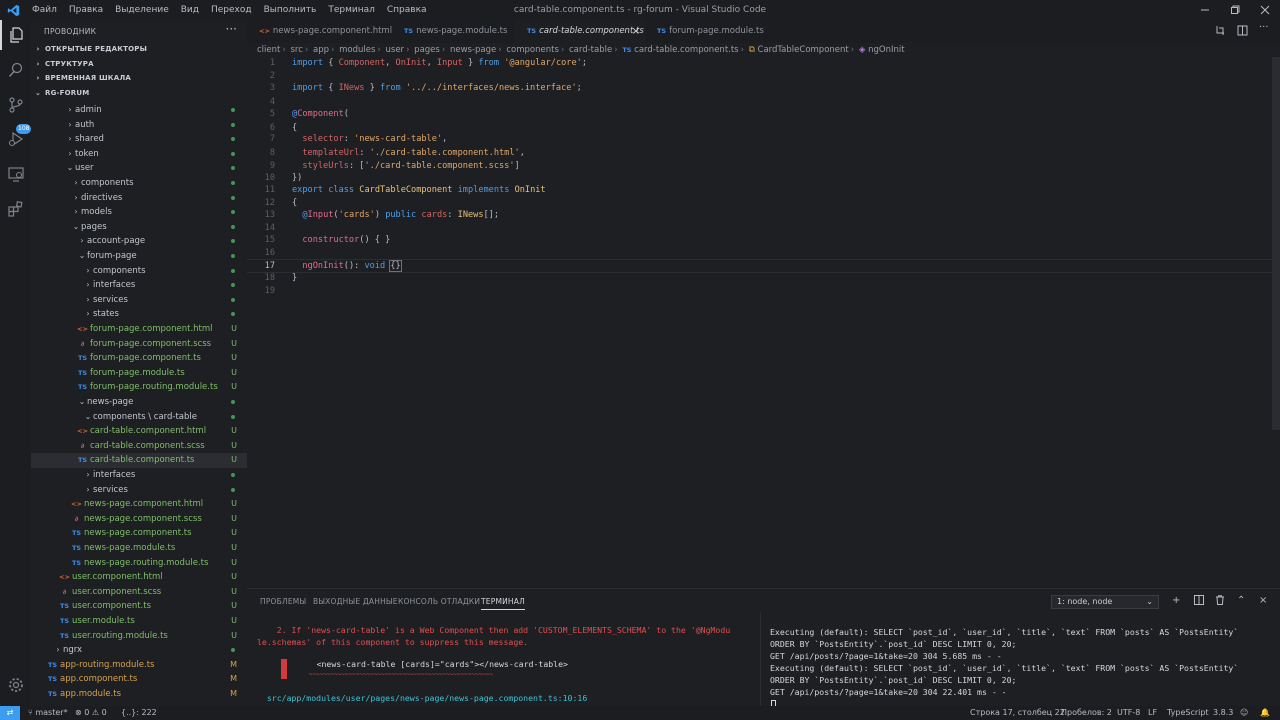  I want to click on problems-indicator: ⊗ 0 ⚠ 0, so click(91, 713).